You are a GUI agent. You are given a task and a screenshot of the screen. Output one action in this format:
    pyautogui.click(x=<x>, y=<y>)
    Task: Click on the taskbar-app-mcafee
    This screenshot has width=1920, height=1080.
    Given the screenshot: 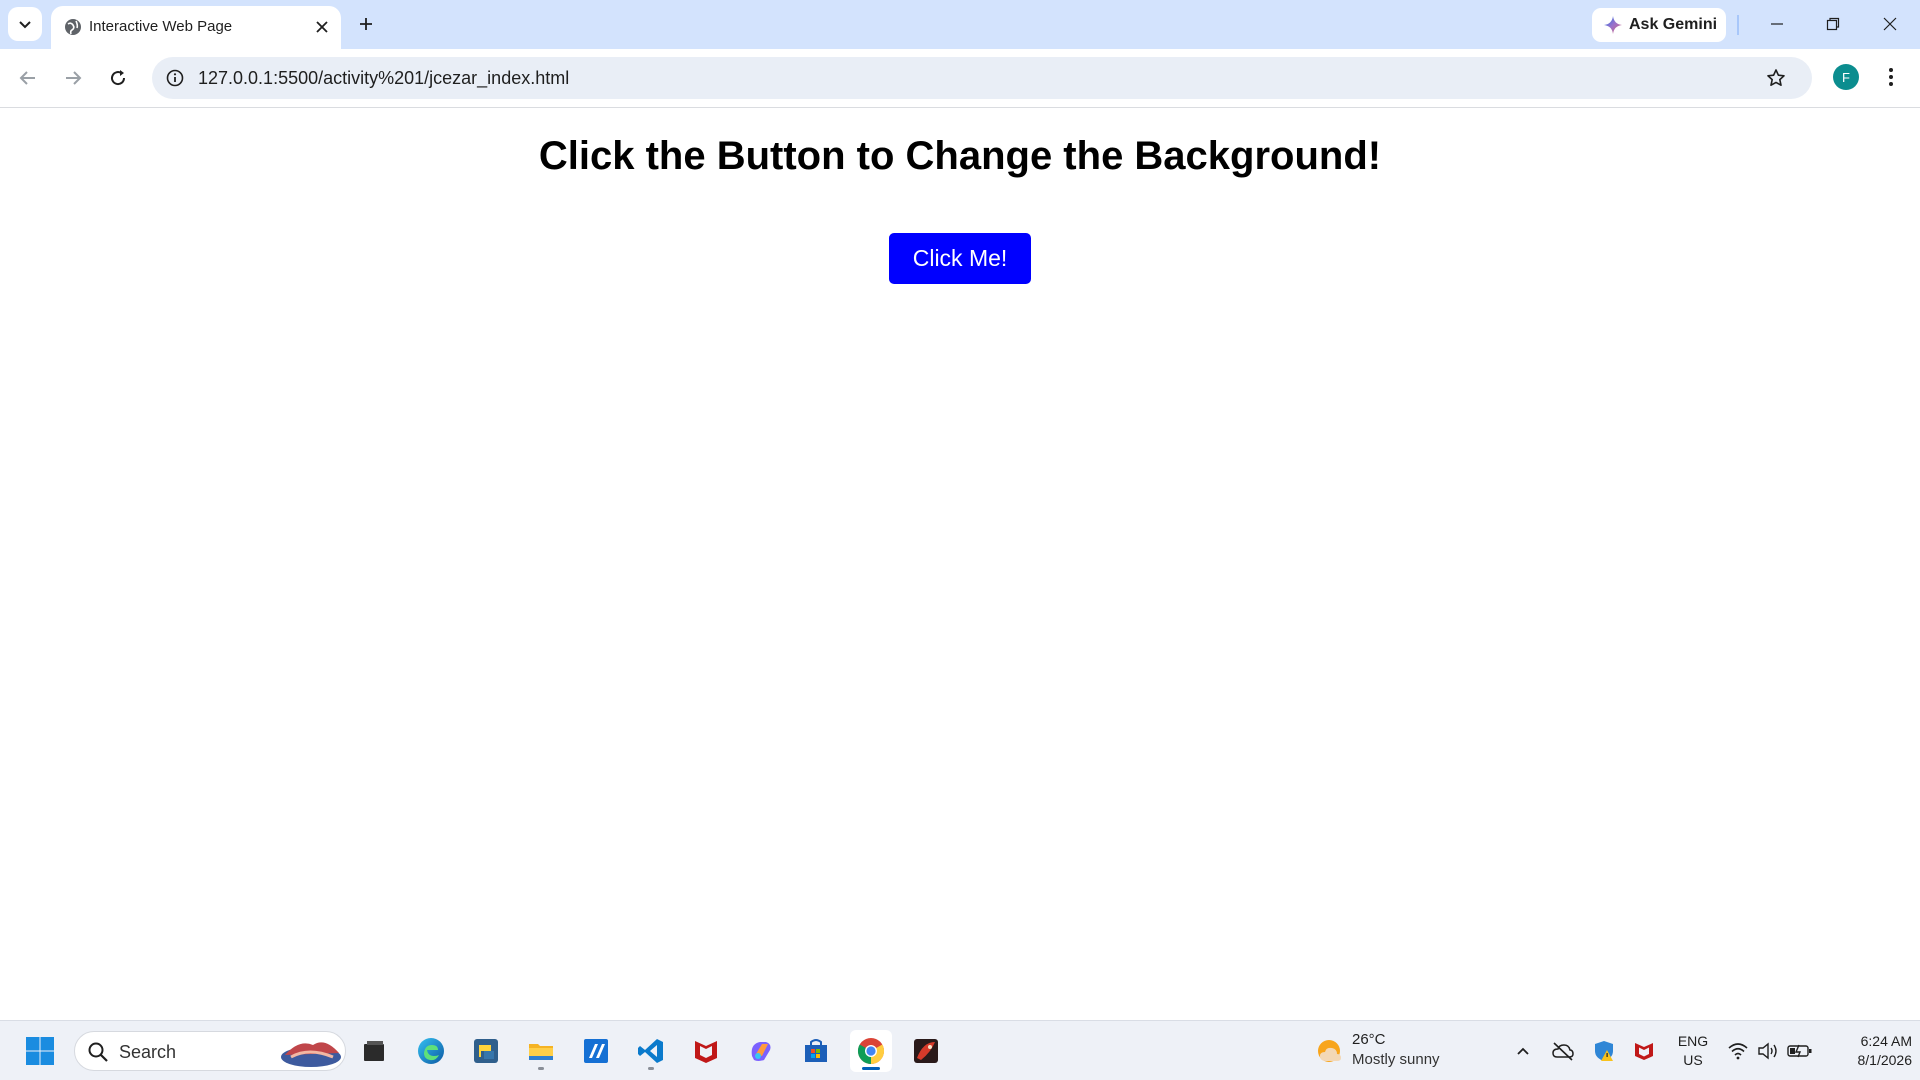 What is the action you would take?
    pyautogui.click(x=706, y=1051)
    